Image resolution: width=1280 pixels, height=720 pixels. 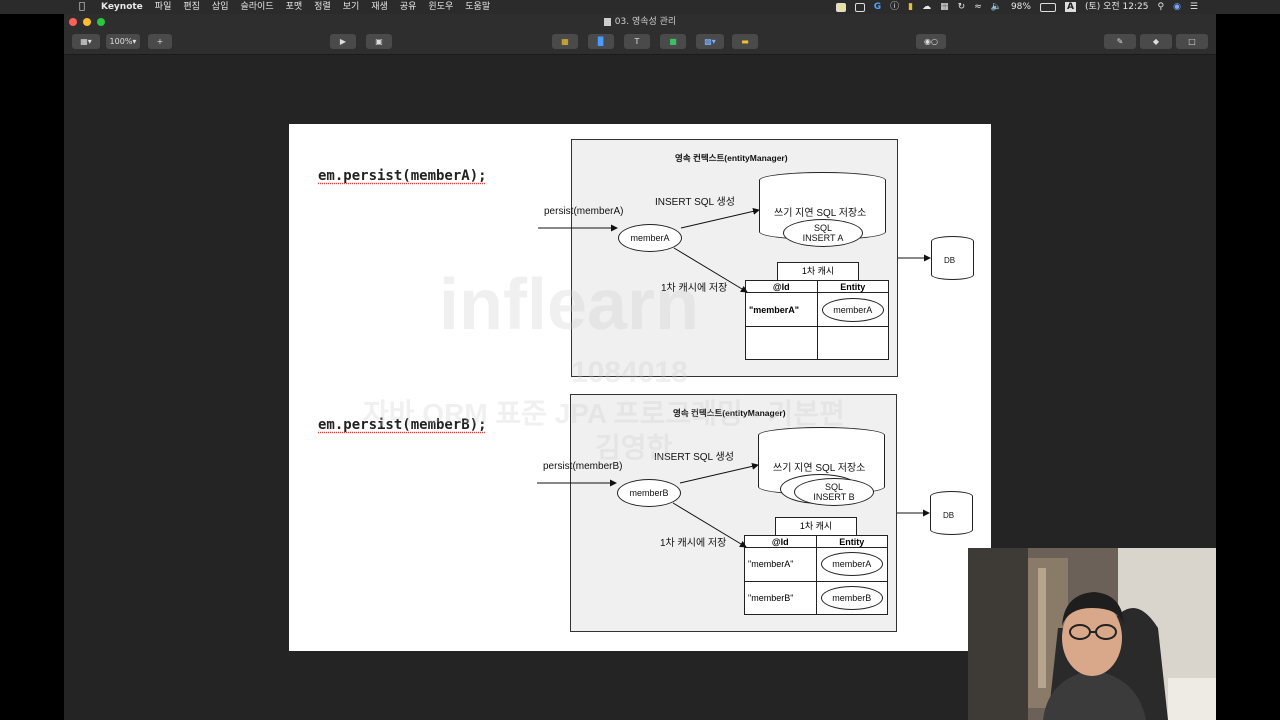 I want to click on notes-icon, so click(x=840, y=7).